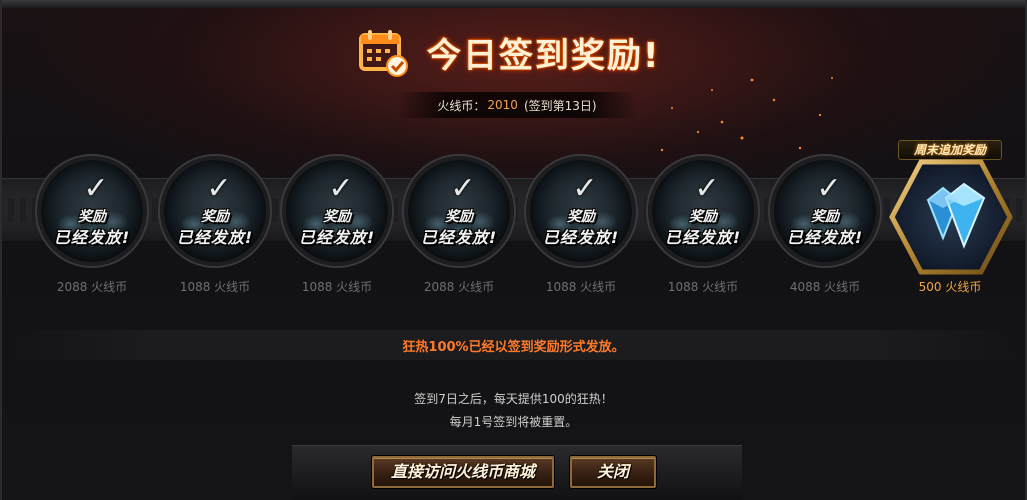  What do you see at coordinates (459, 287) in the screenshot?
I see `day-4-reward: 2088 火线币` at bounding box center [459, 287].